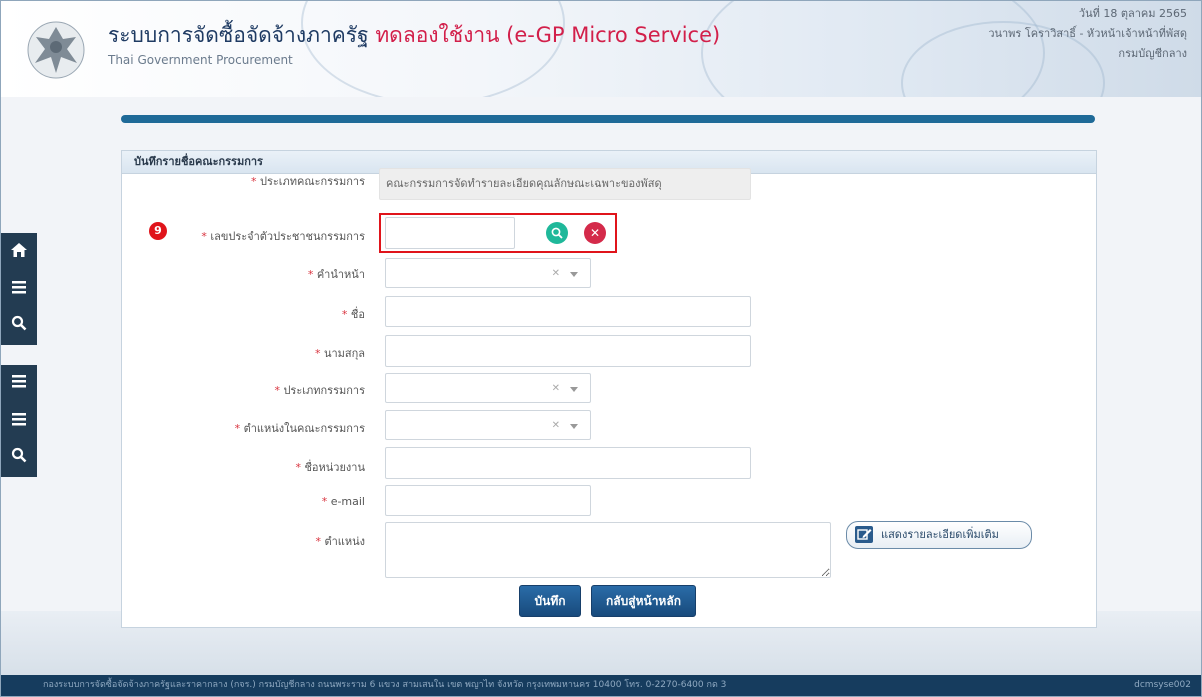 This screenshot has width=1202, height=697. I want to click on position-textarea, so click(608, 550).